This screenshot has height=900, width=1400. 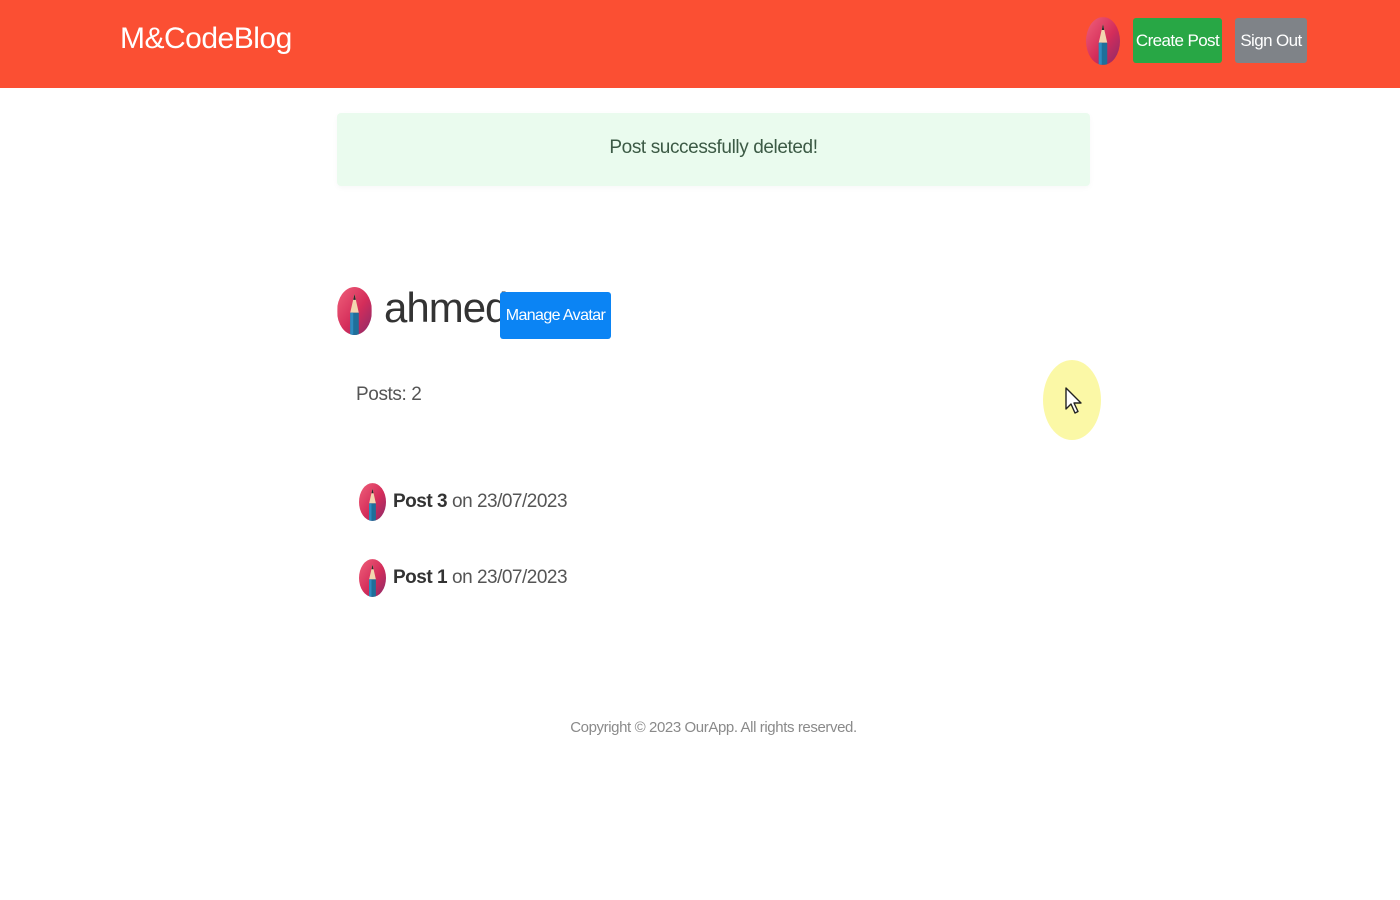 I want to click on success-alert: Post successfully deleted!, so click(x=713, y=149).